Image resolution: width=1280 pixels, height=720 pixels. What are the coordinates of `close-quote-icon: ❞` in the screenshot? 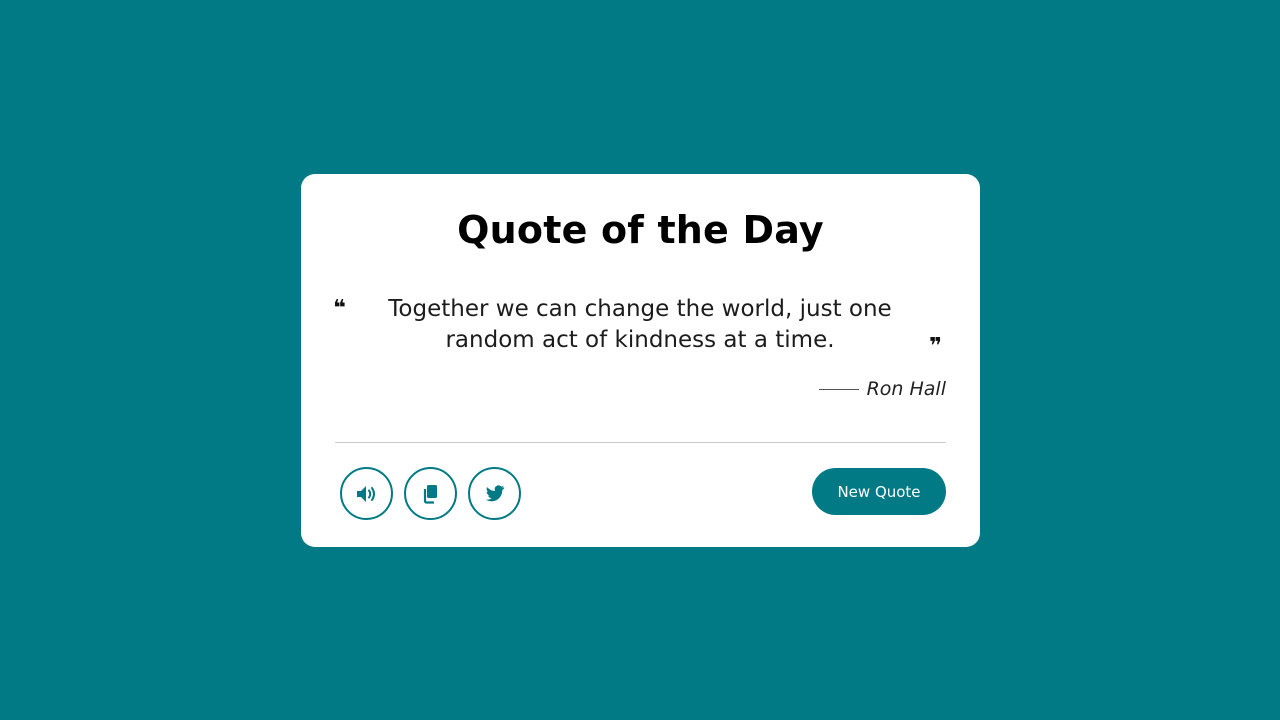 It's located at (935, 346).